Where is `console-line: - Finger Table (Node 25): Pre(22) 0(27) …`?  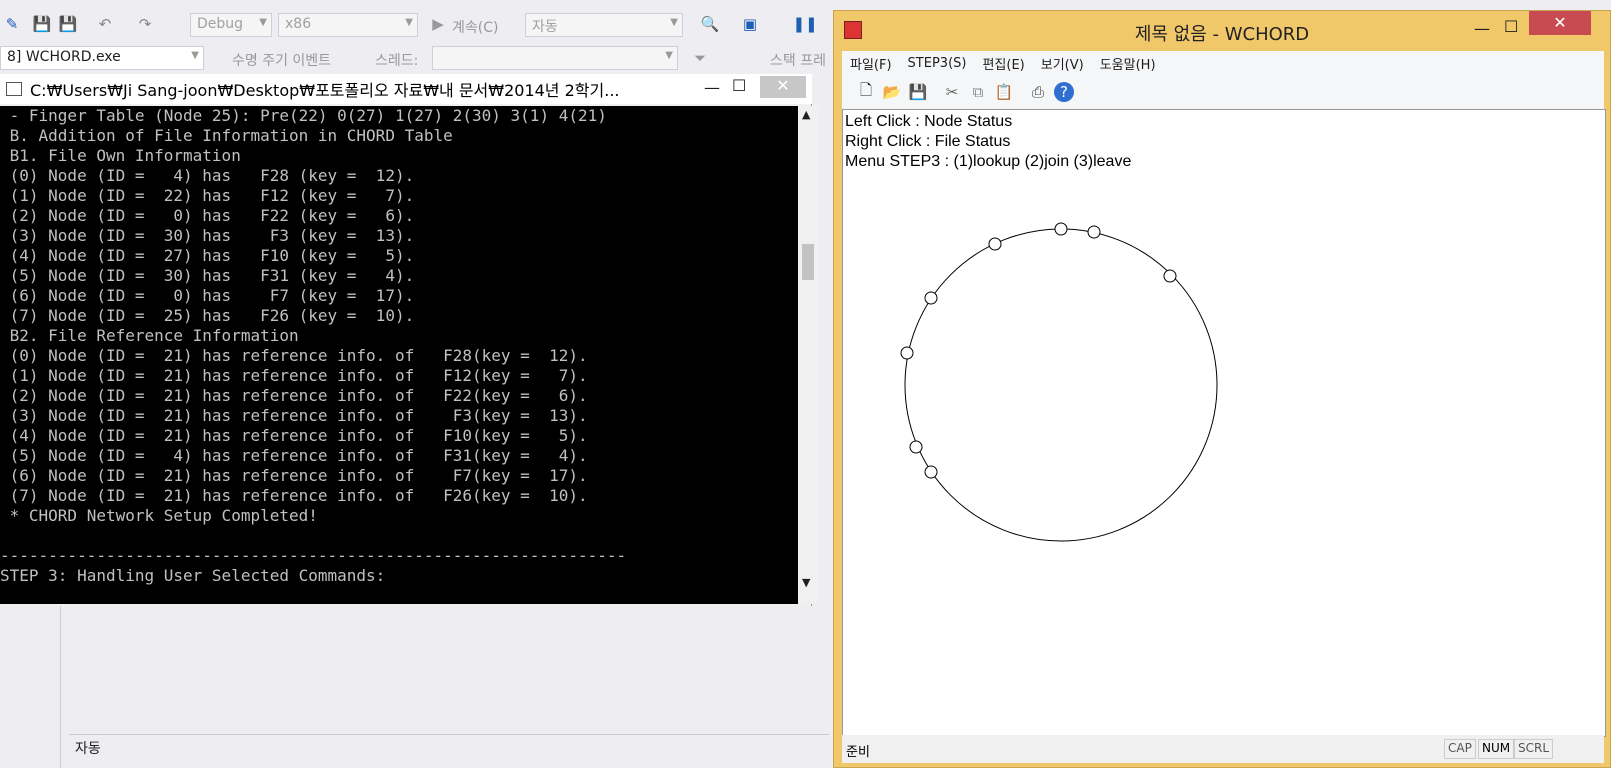 console-line: - Finger Table (Node 25): Pre(22) 0(27) … is located at coordinates (303, 115).